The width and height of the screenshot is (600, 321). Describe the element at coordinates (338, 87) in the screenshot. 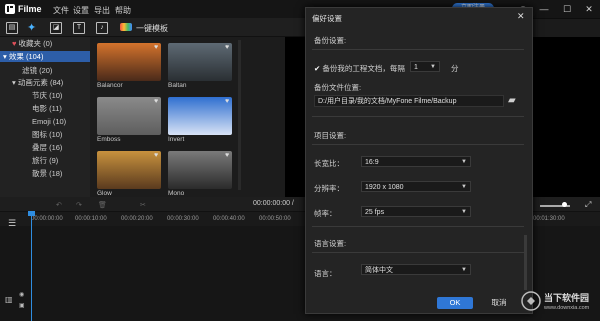

I see `backup-location-label: 备份文件位置:` at that location.